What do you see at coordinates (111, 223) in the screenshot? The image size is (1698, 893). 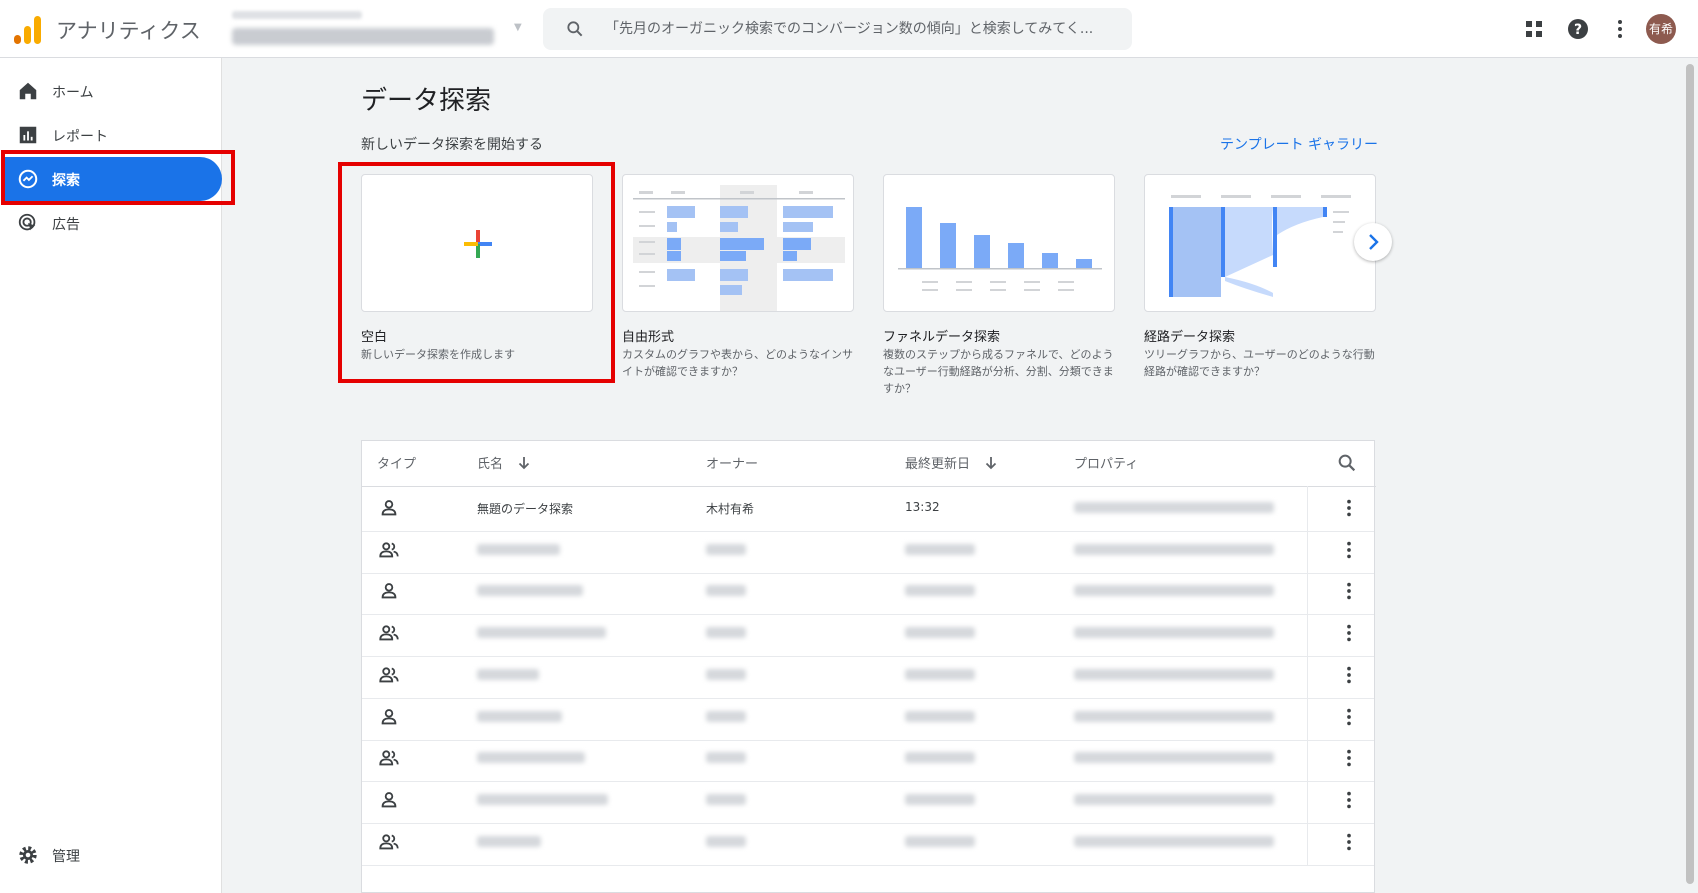 I see `nav-item-ads: 広告` at bounding box center [111, 223].